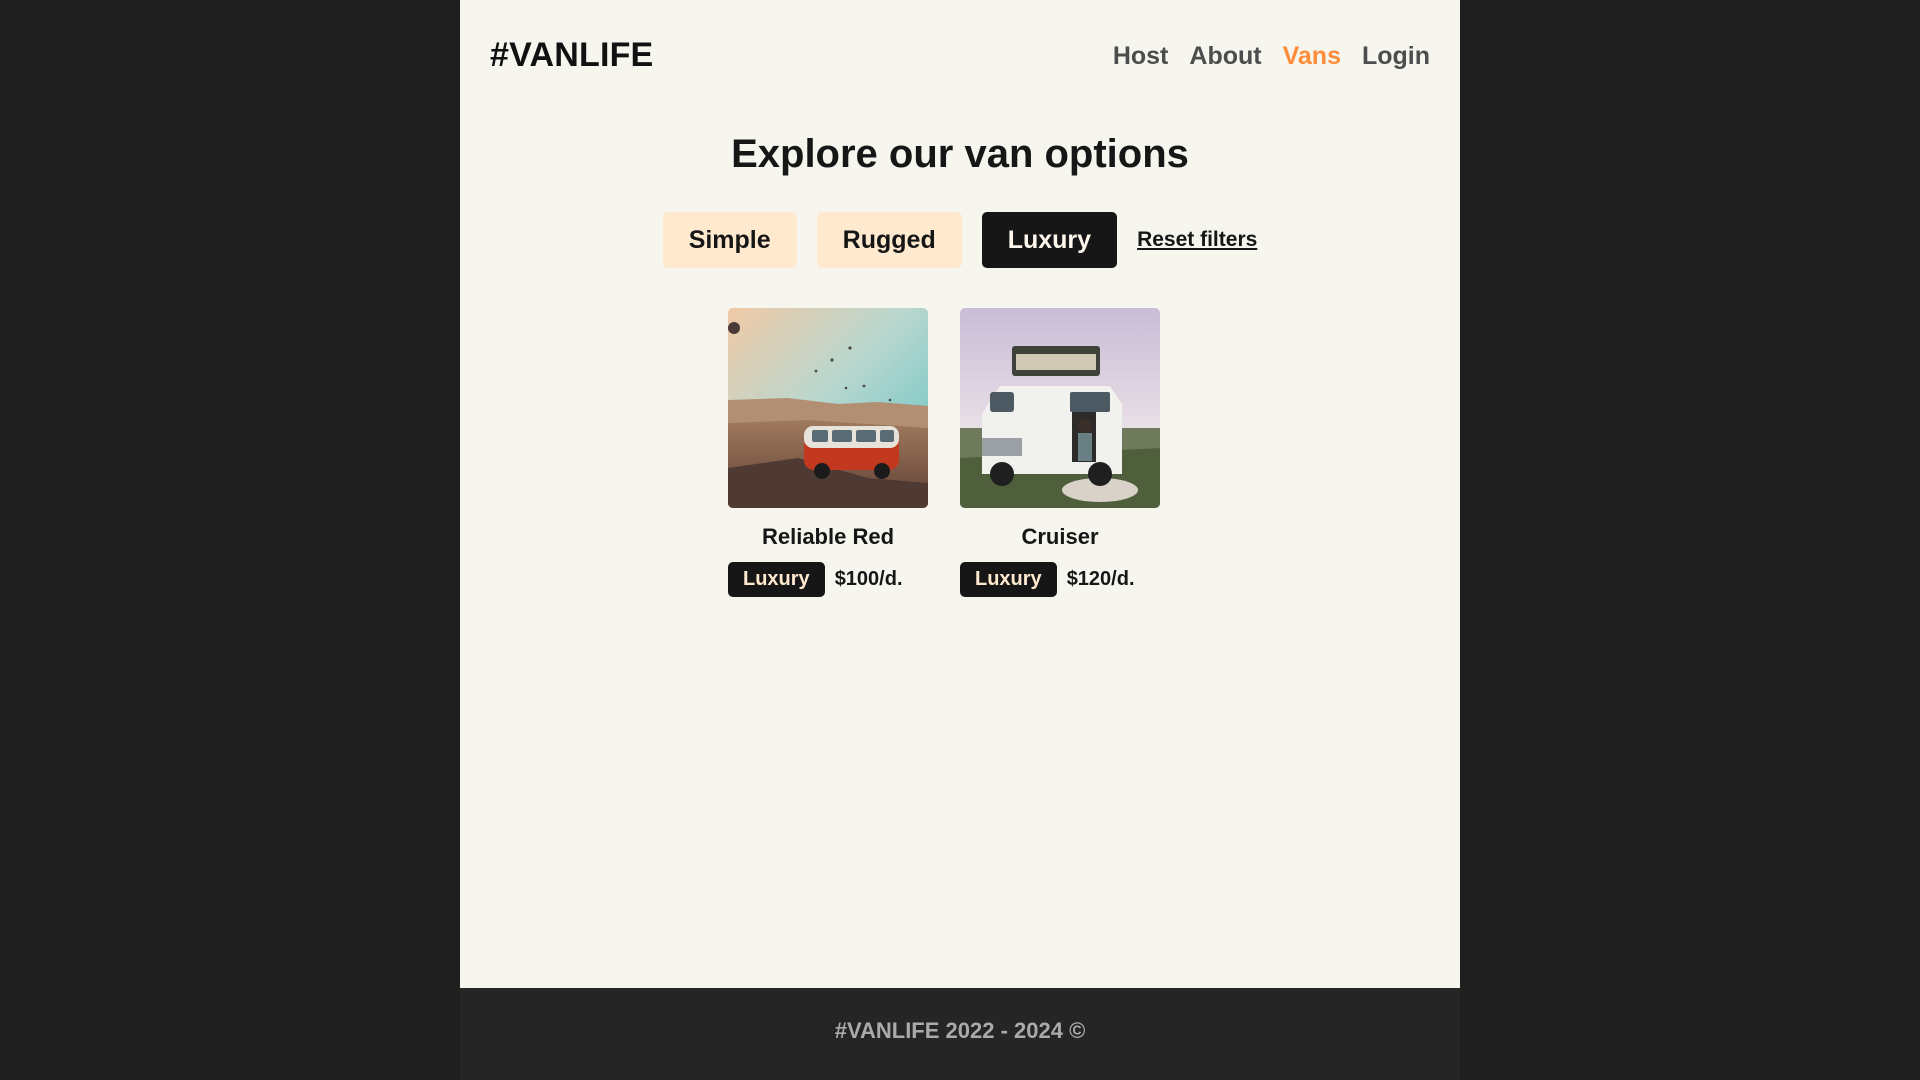  Describe the element at coordinates (960, 59) in the screenshot. I see `site-header: #VANLIFE Host About Vans Login` at that location.